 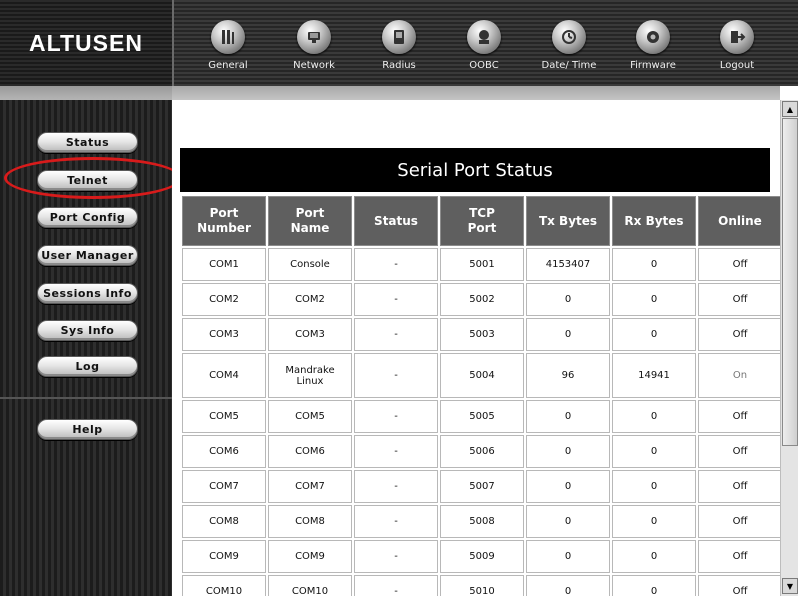 What do you see at coordinates (228, 43) in the screenshot?
I see `nav-general: General` at bounding box center [228, 43].